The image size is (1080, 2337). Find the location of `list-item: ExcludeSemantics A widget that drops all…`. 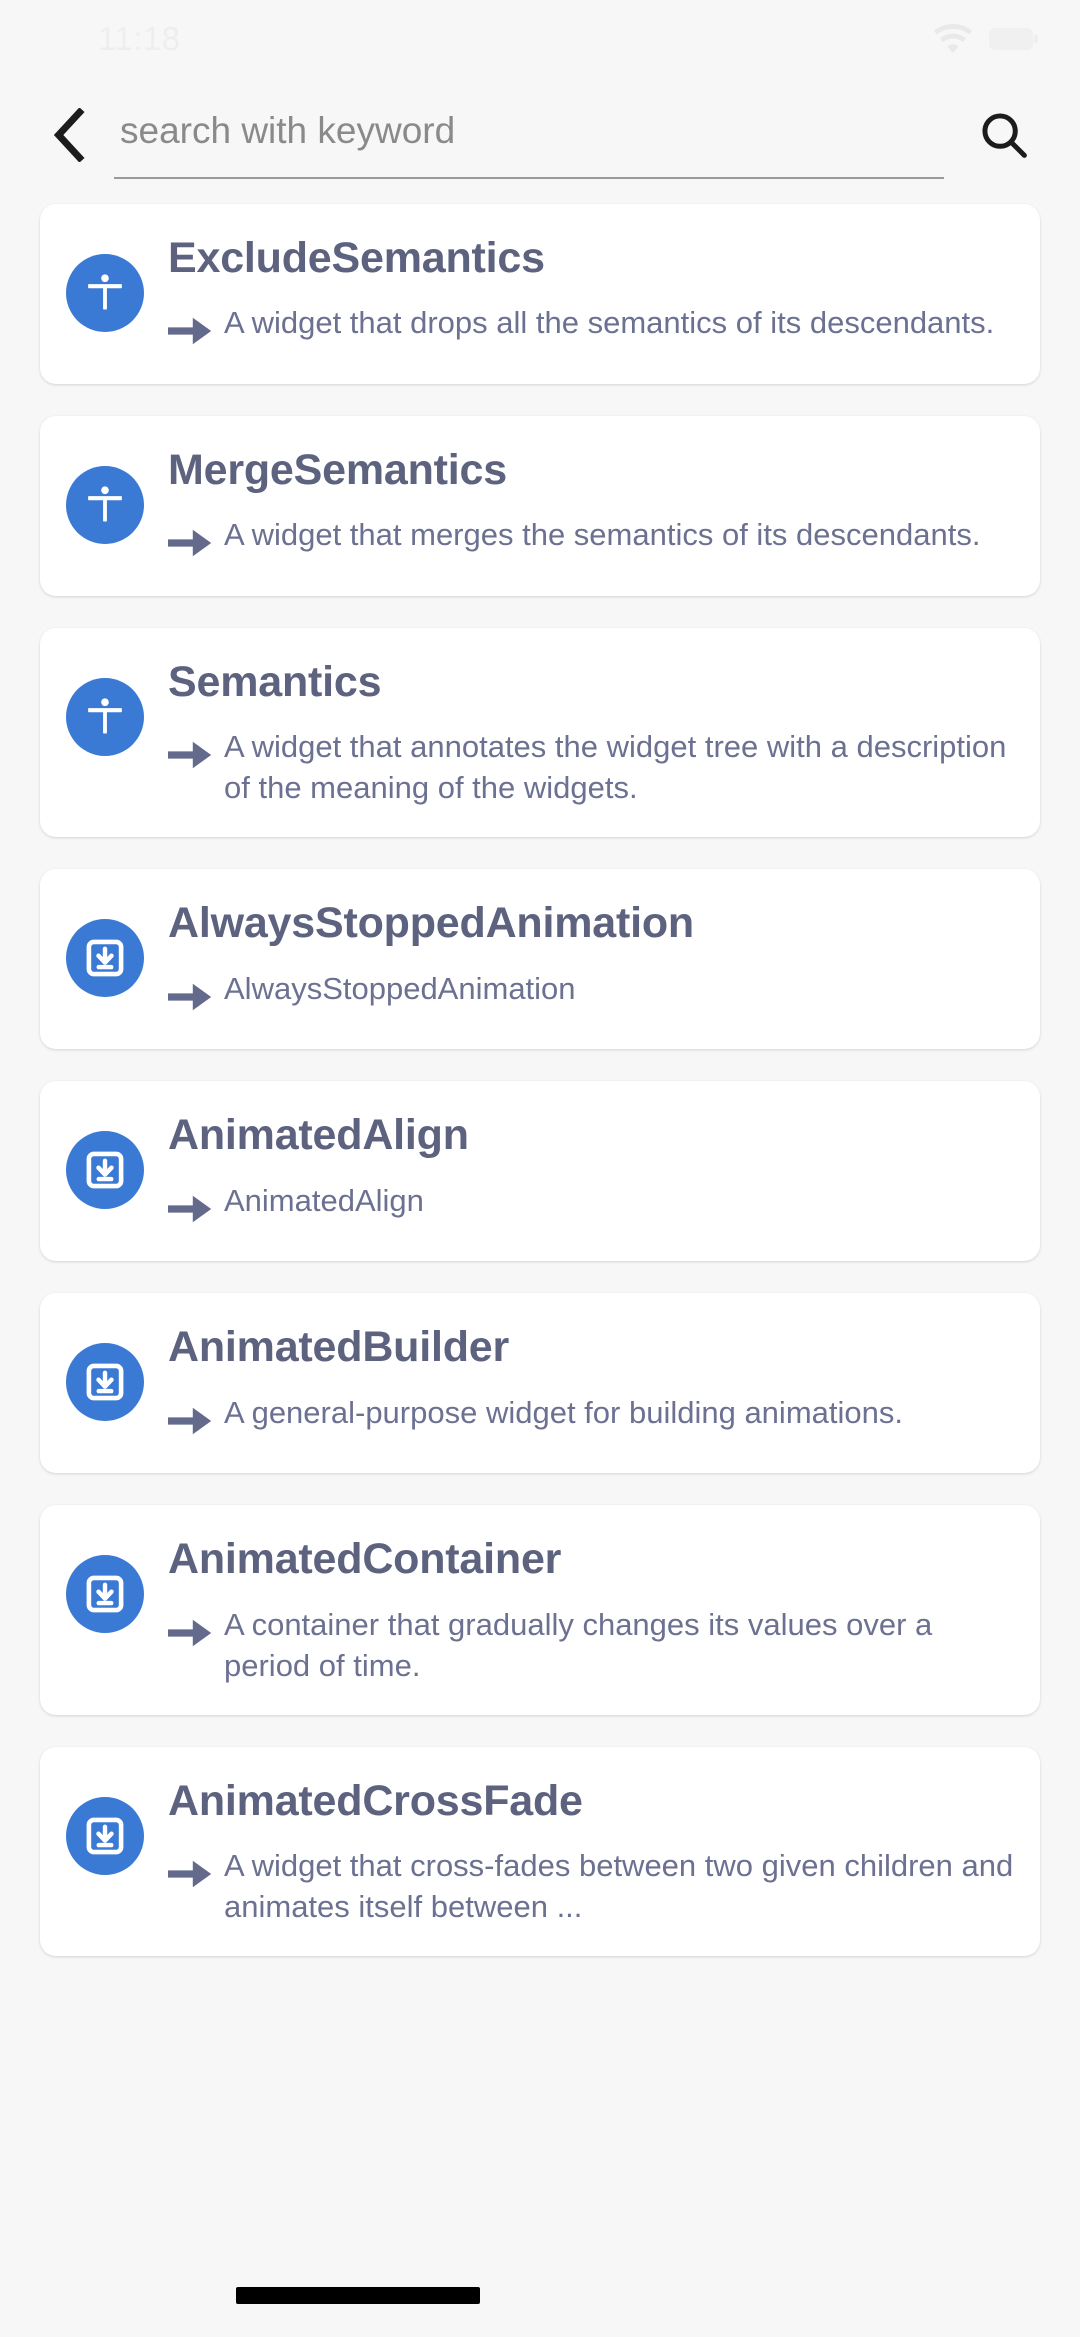

list-item: ExcludeSemantics A widget that drops all… is located at coordinates (540, 294).